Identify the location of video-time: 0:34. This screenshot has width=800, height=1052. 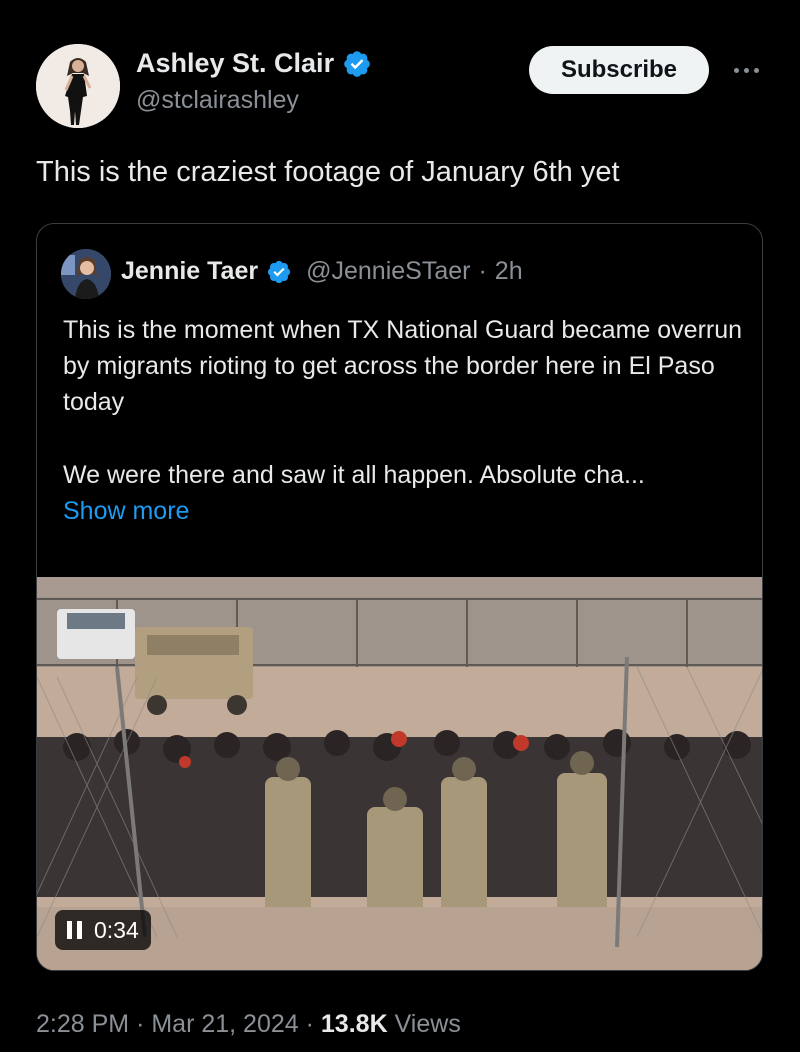
(116, 929).